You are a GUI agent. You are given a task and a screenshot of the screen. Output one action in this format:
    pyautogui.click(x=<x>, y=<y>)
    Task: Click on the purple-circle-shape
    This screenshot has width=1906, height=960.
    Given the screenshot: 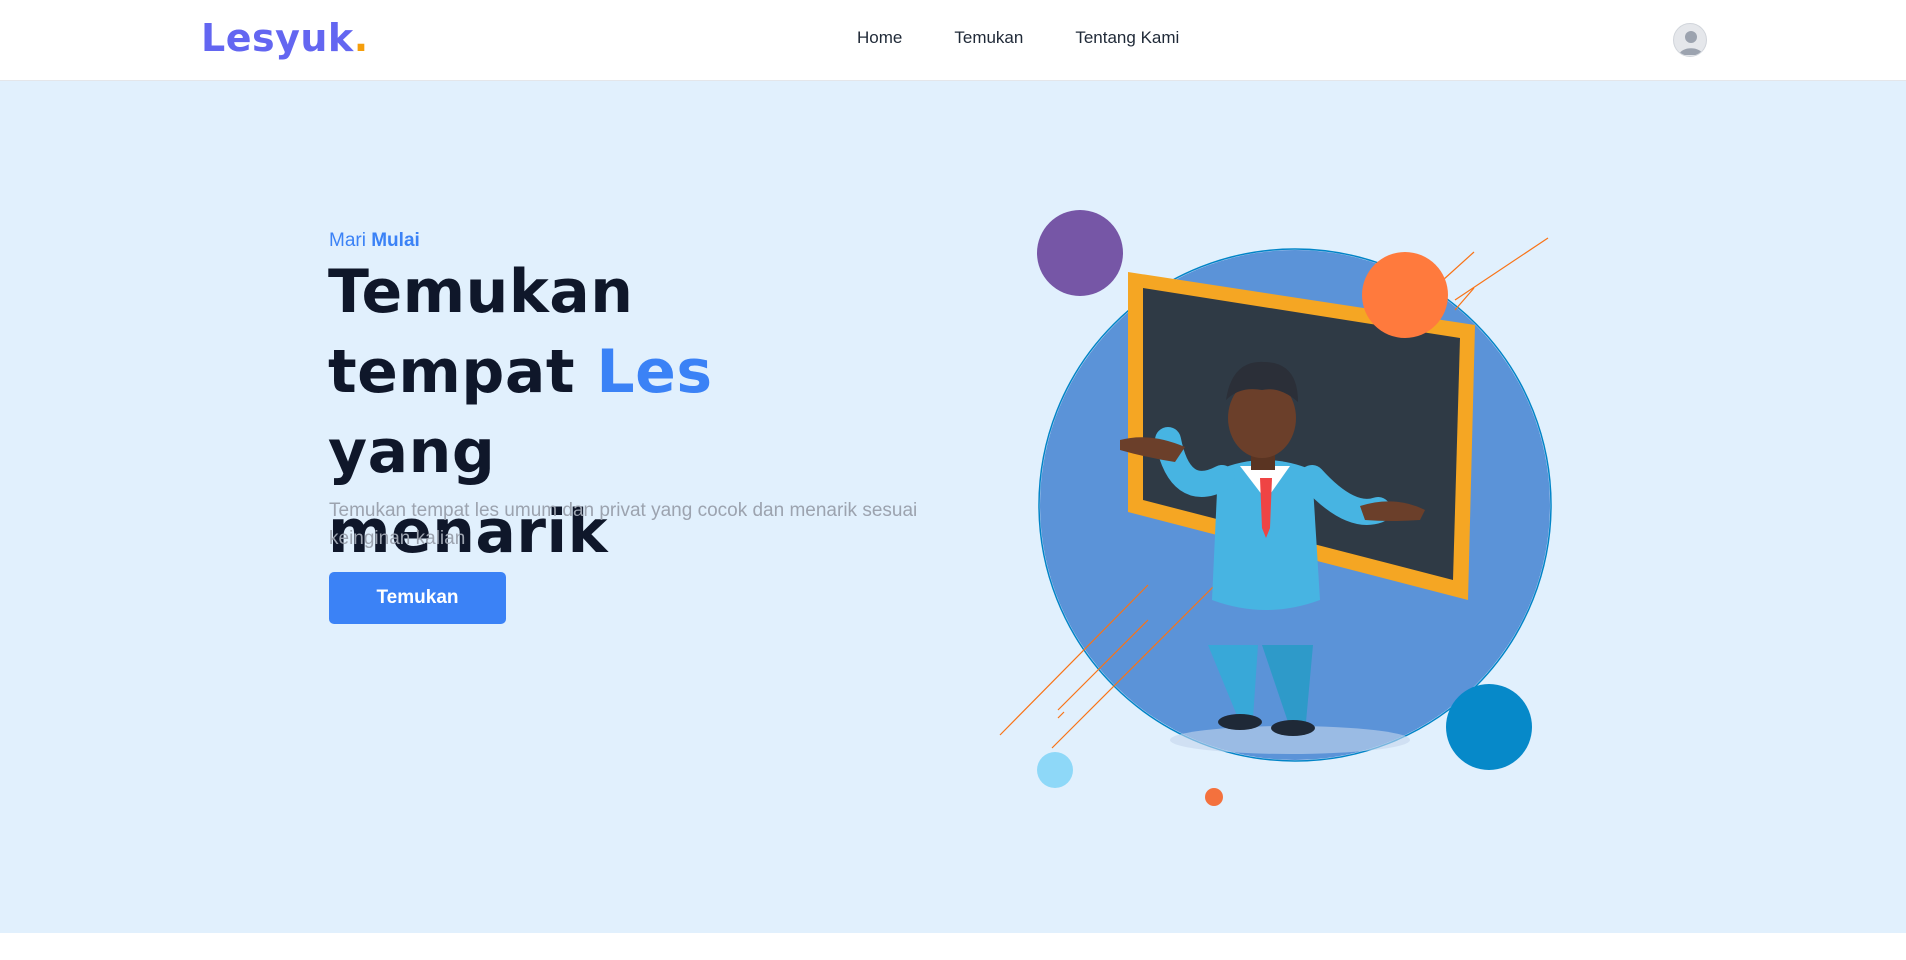 What is the action you would take?
    pyautogui.click(x=1080, y=253)
    